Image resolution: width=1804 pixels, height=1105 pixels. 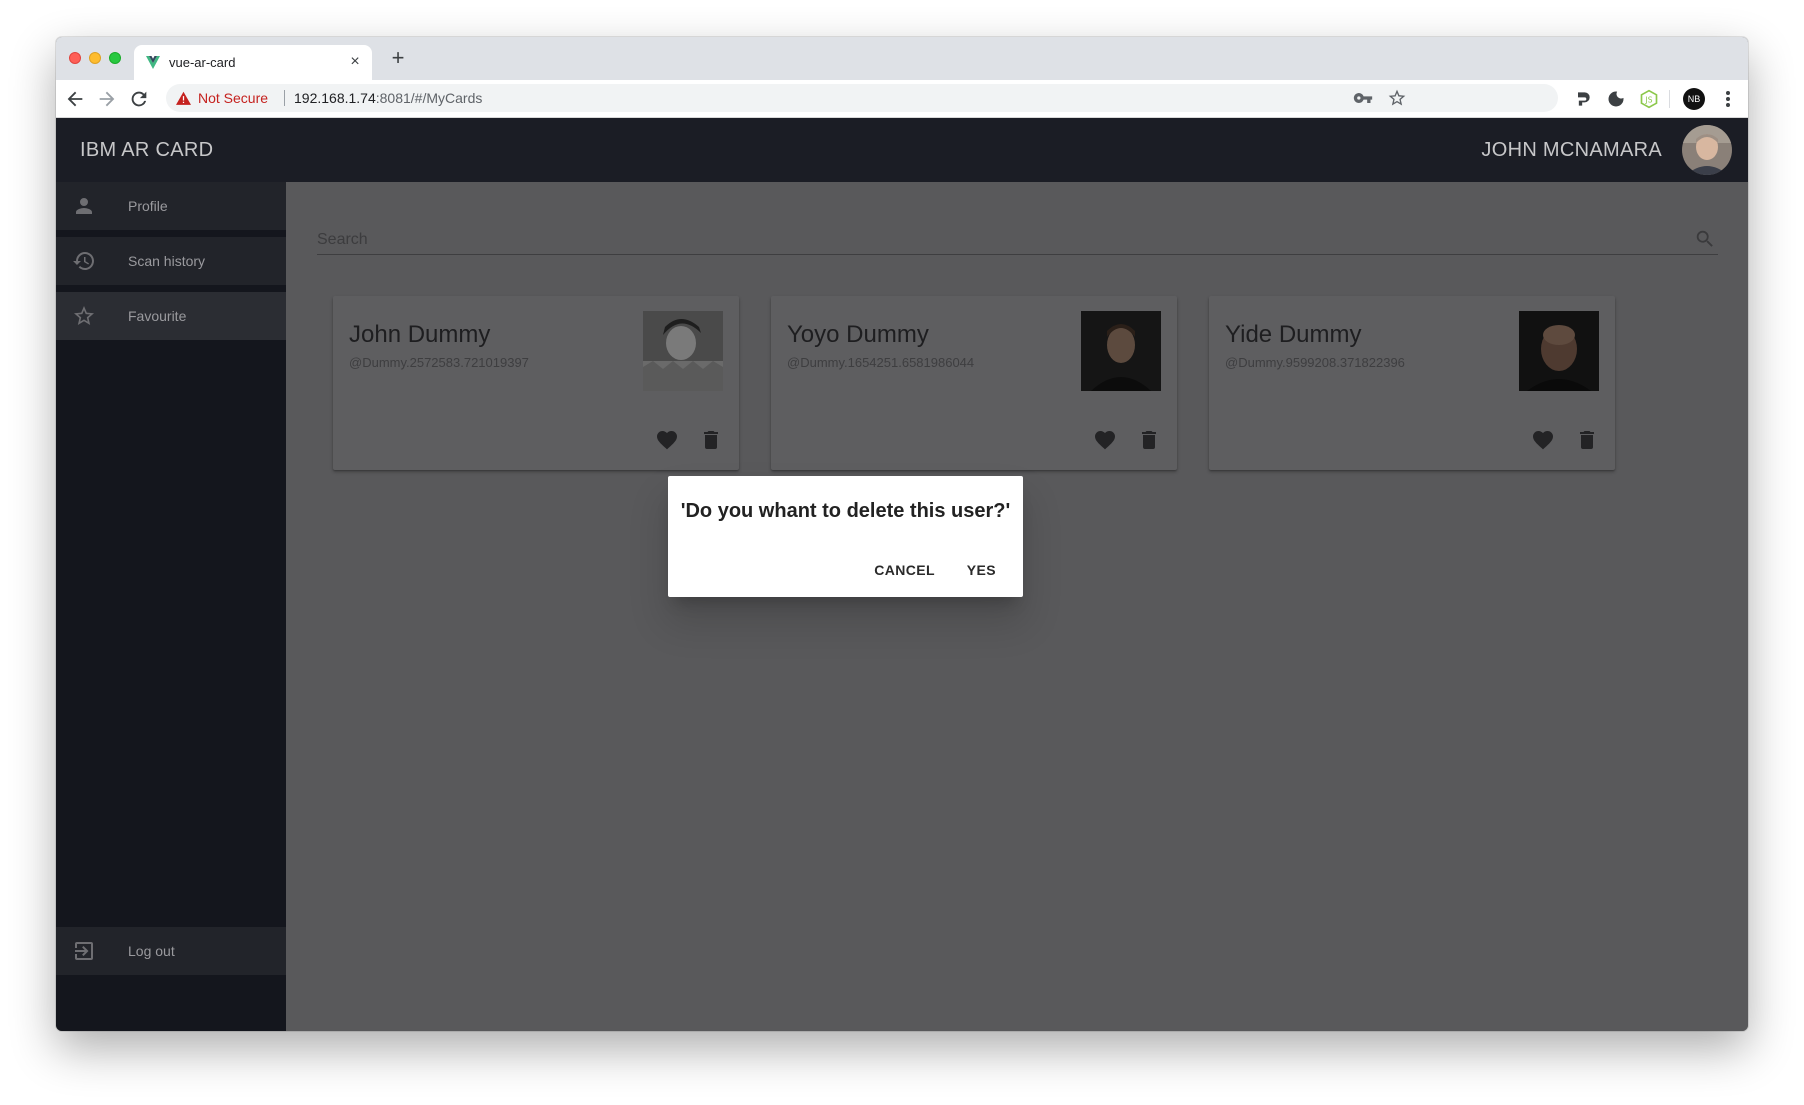 What do you see at coordinates (84, 206) in the screenshot?
I see `person-icon` at bounding box center [84, 206].